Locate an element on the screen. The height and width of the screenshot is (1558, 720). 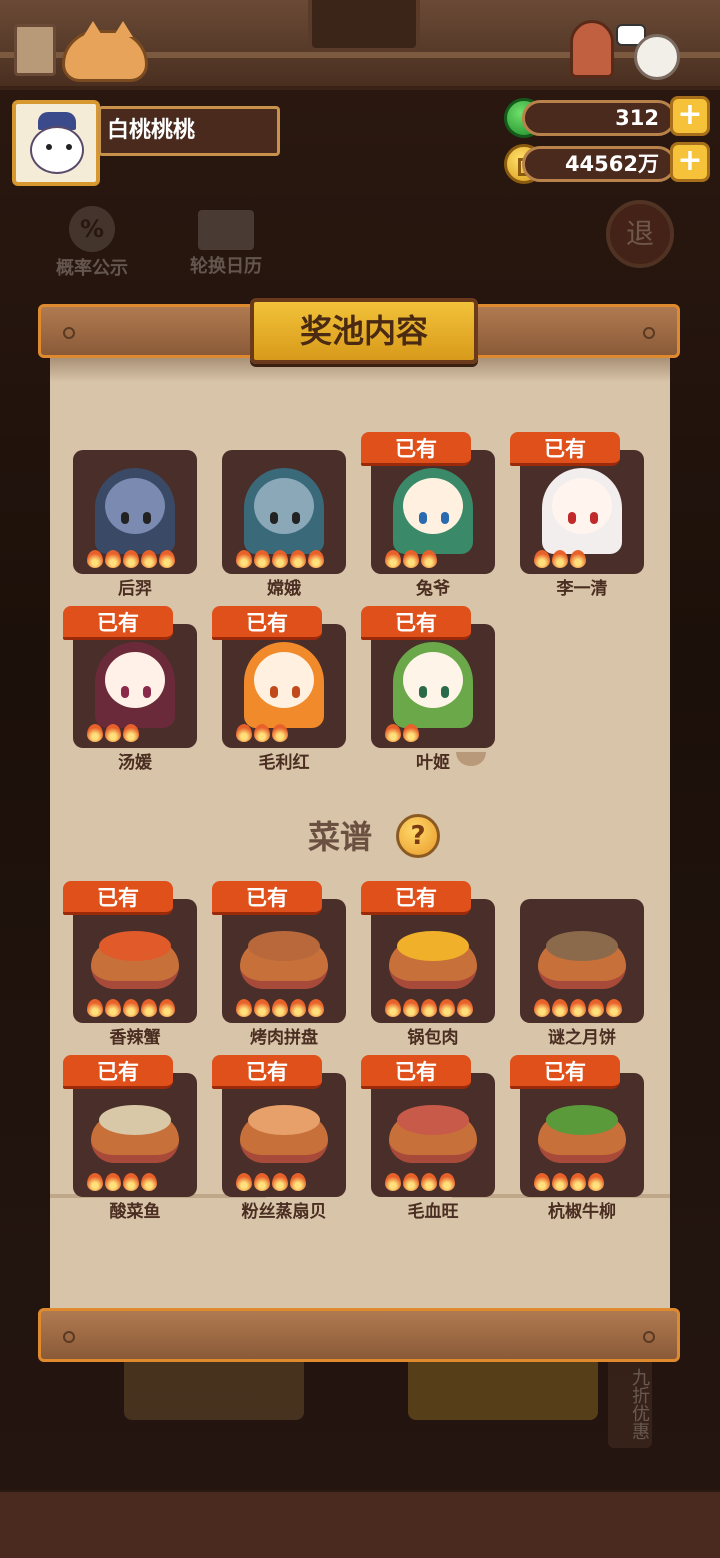
bottom-bar is located at coordinates (360, 1525).